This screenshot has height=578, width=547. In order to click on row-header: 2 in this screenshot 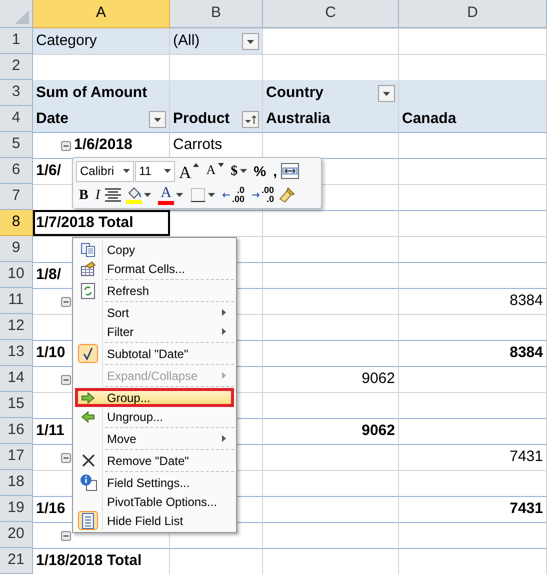, I will do `click(16, 67)`.